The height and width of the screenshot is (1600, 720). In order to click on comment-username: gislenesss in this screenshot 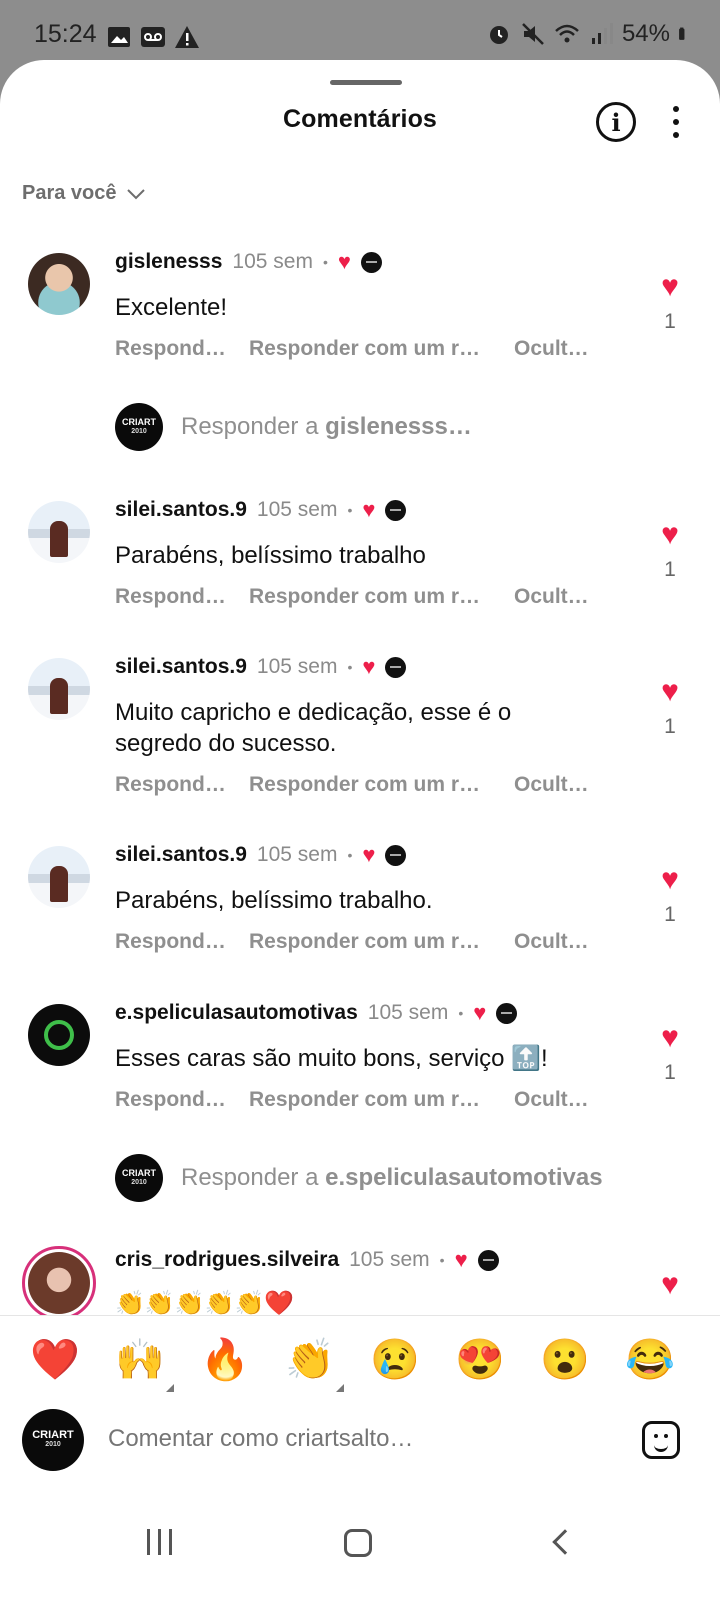, I will do `click(168, 262)`.